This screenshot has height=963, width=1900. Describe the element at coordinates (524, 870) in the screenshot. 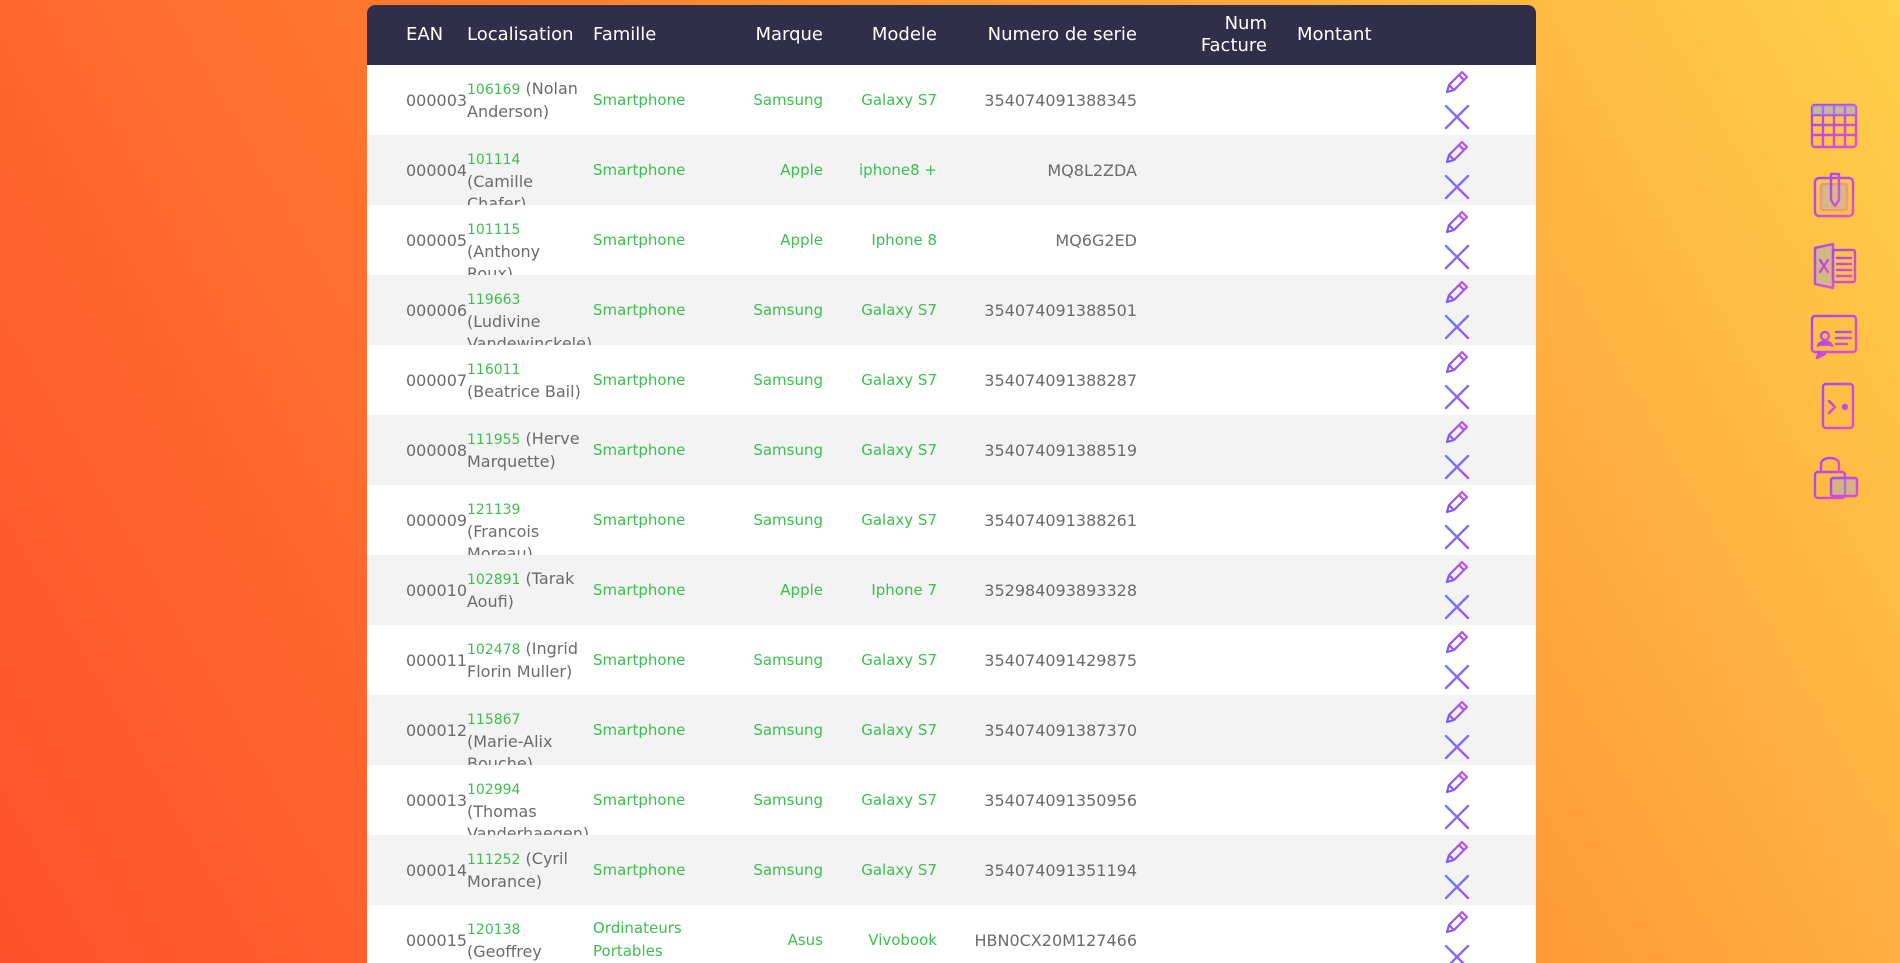

I see `cell-localisation: 111252 (Cyril Morance)` at that location.